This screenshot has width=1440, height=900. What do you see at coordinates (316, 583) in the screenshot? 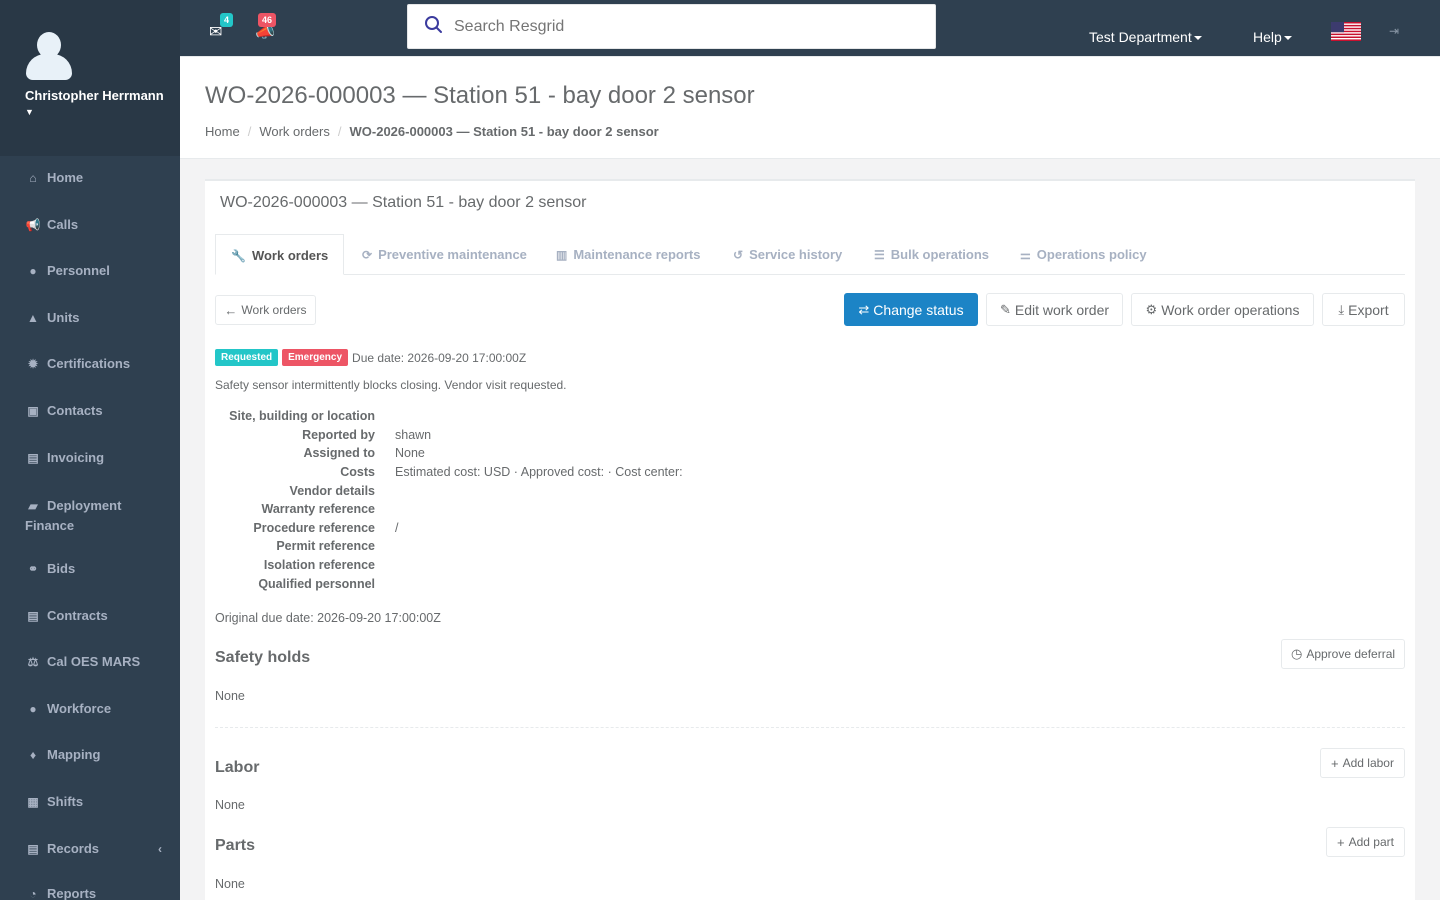
I see `detail-label: Qualified personnel` at bounding box center [316, 583].